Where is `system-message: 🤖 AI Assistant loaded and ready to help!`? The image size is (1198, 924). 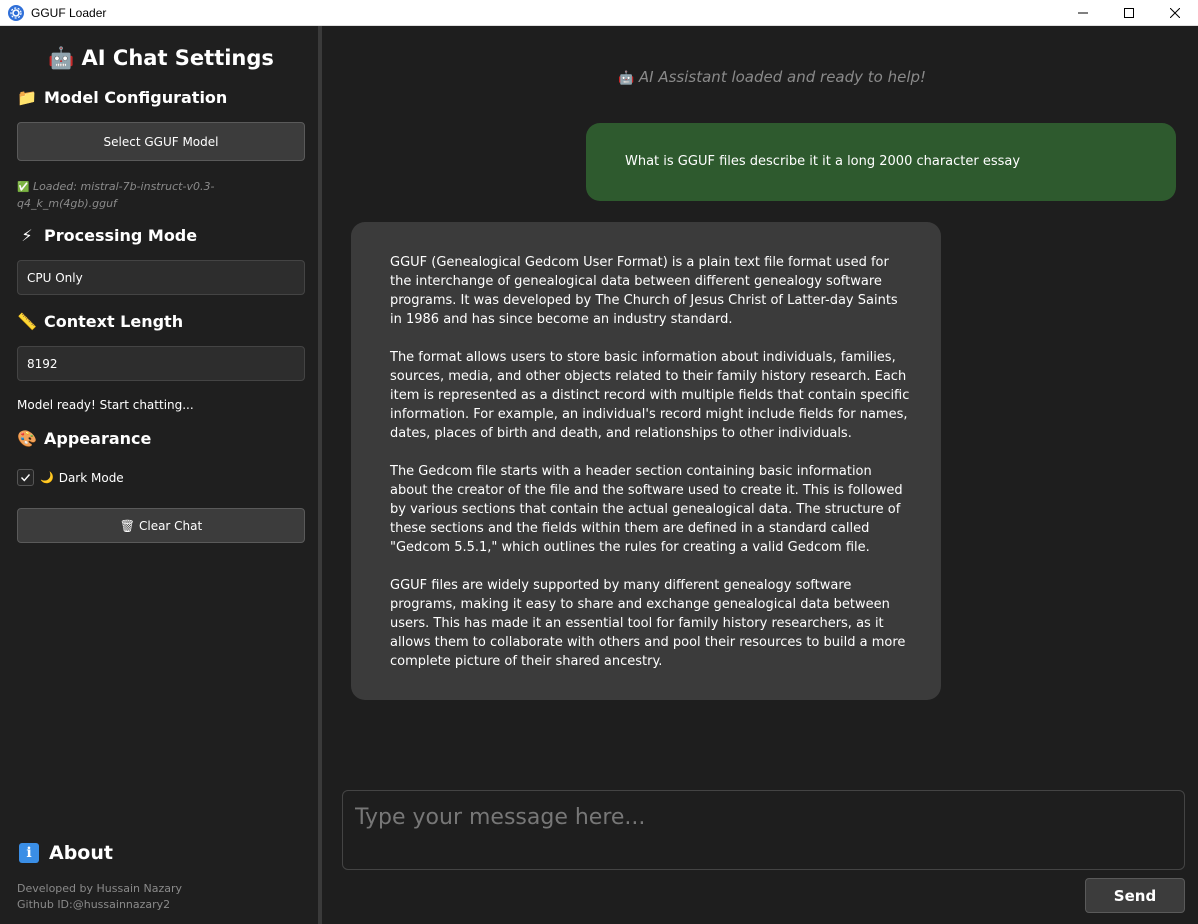 system-message: 🤖 AI Assistant loaded and ready to help! is located at coordinates (762, 77).